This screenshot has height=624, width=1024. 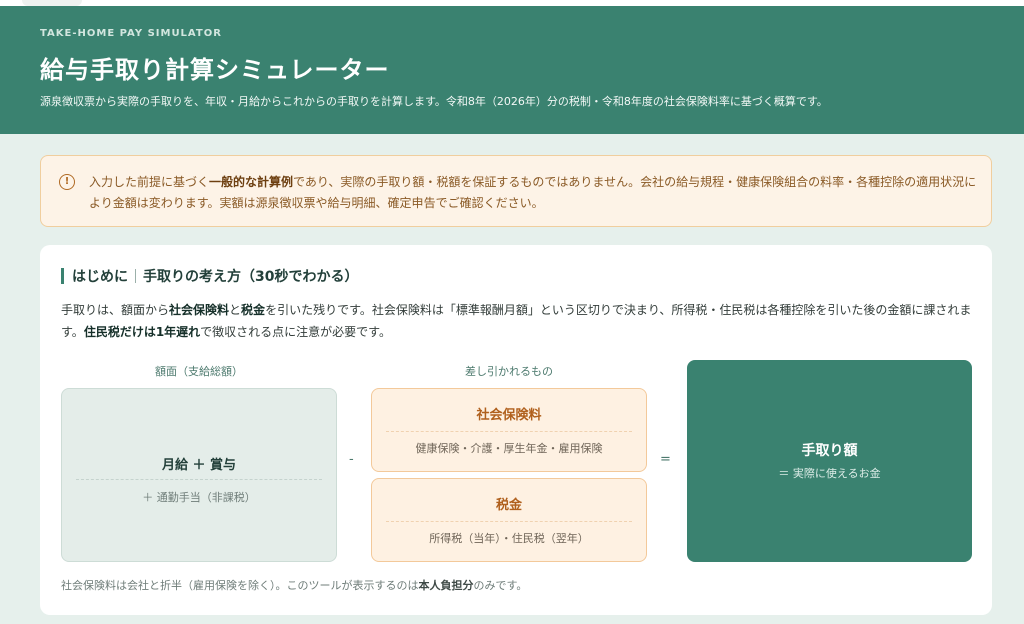 I want to click on gross-pay-main: 月給 ＋ 賞与, so click(x=199, y=465).